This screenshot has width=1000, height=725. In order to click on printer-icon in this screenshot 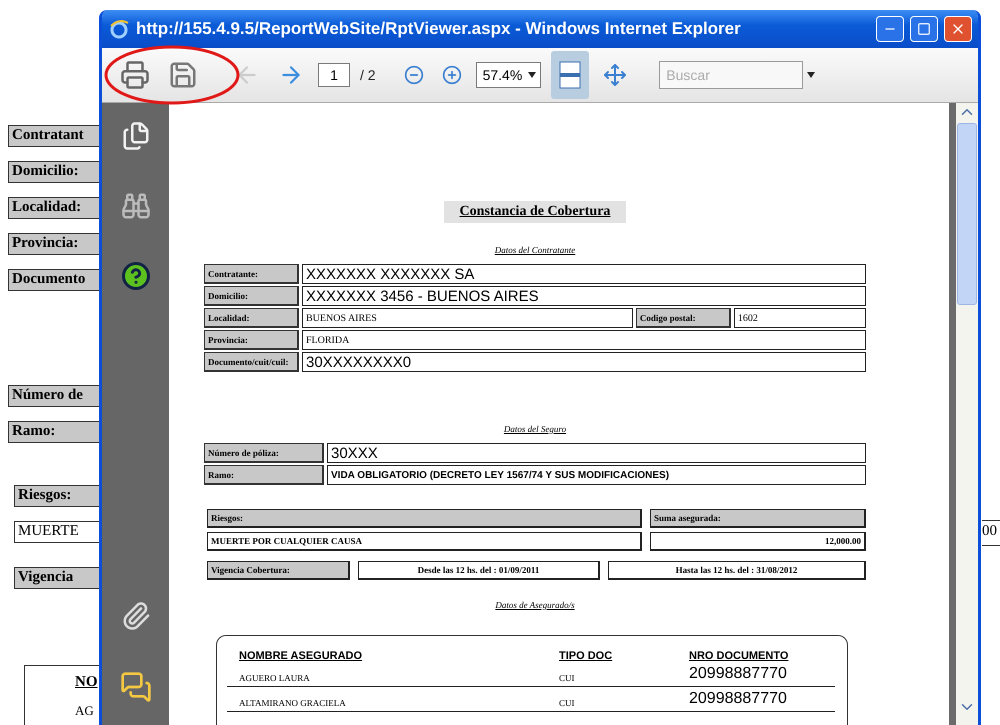, I will do `click(135, 75)`.